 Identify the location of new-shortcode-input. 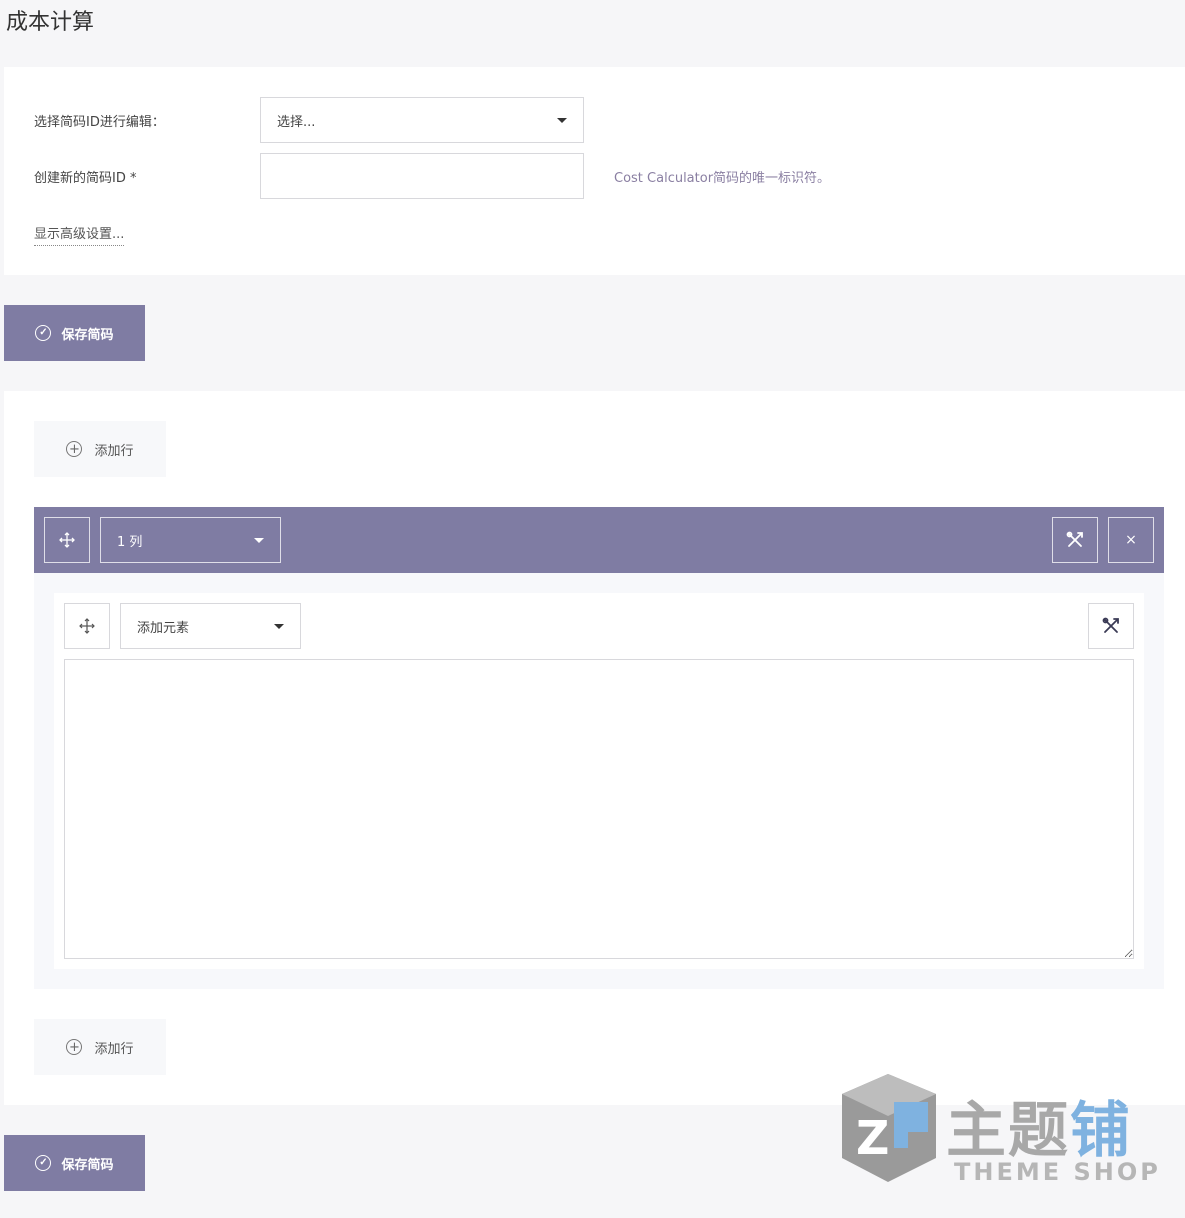
(422, 176).